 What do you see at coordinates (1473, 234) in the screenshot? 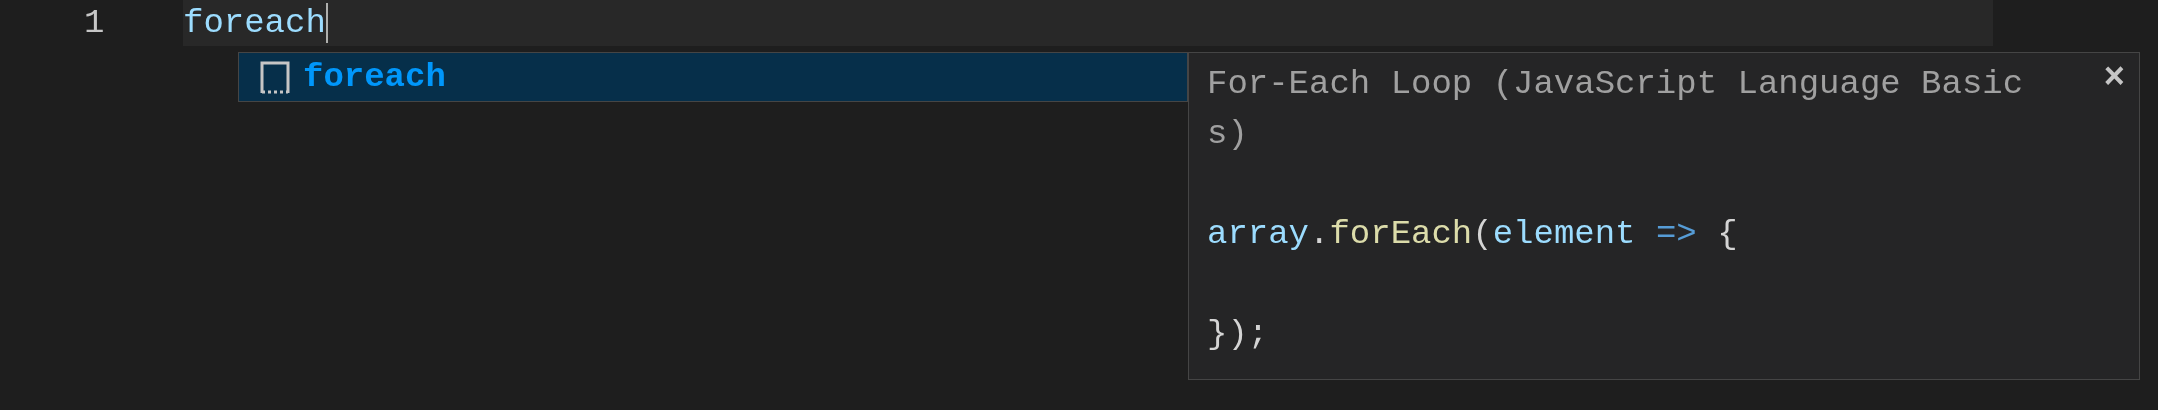
I see `code-snippet-line: array.forEach(element => {` at bounding box center [1473, 234].